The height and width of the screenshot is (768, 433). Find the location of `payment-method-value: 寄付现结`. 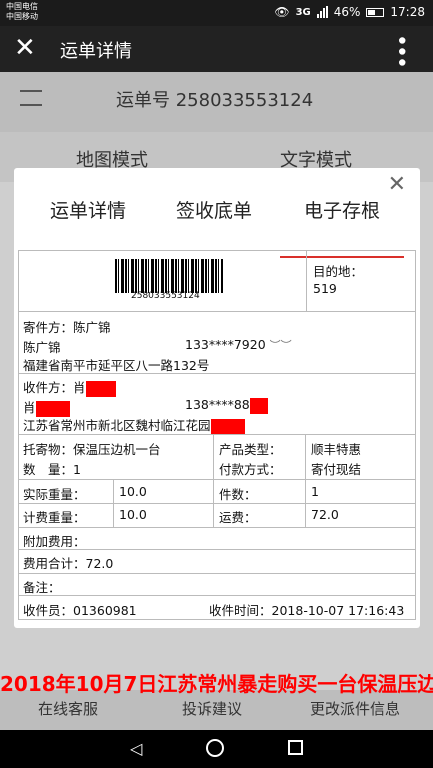

payment-method-value: 寄付现结 is located at coordinates (336, 469).